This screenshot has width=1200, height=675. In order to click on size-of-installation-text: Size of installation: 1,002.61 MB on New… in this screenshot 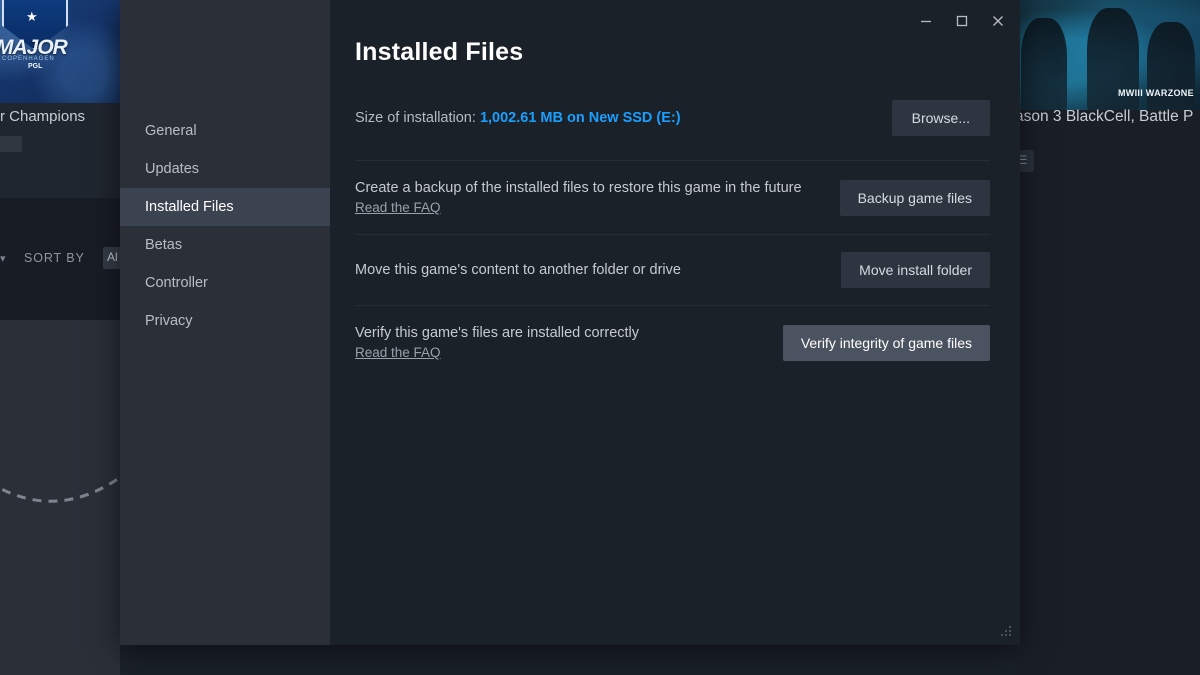, I will do `click(518, 118)`.